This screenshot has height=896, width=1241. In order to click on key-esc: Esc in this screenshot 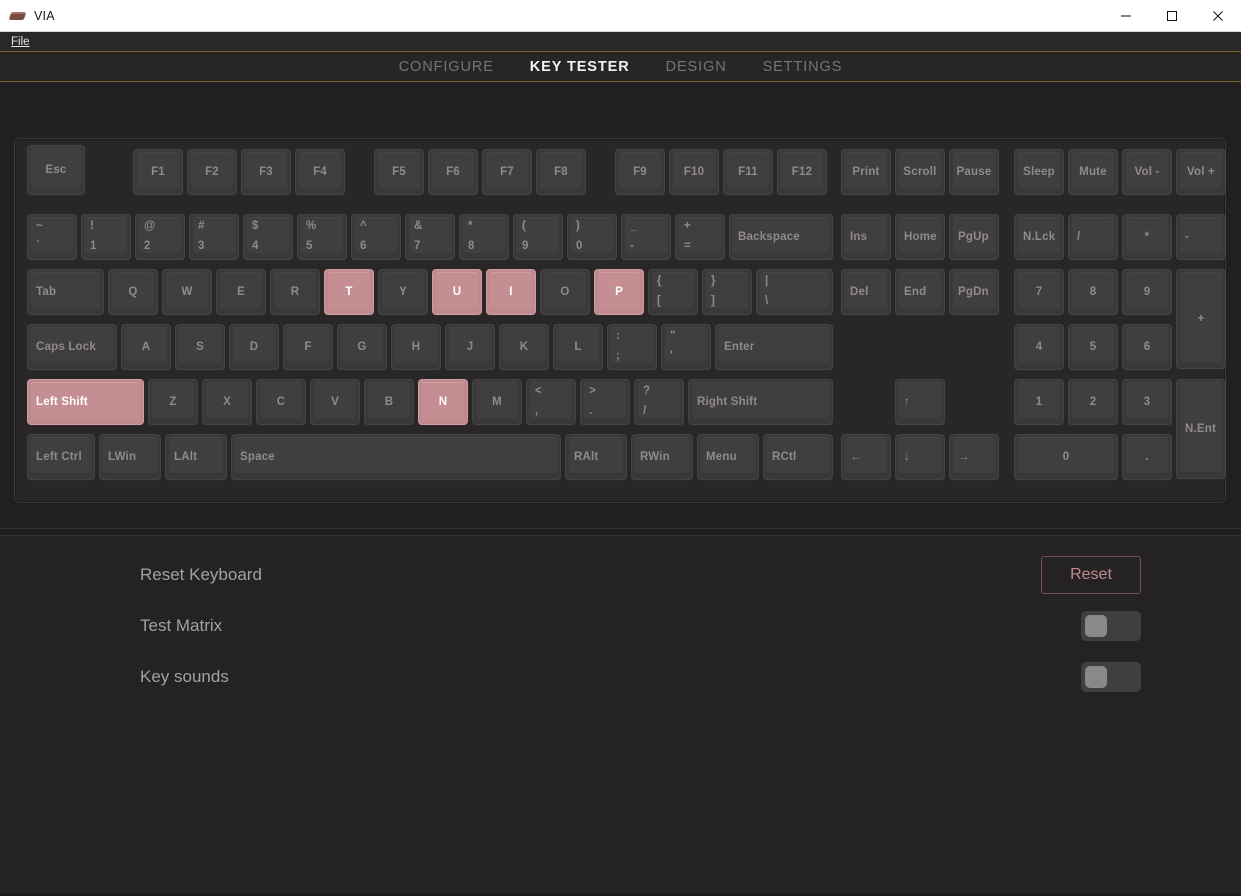, I will do `click(56, 170)`.